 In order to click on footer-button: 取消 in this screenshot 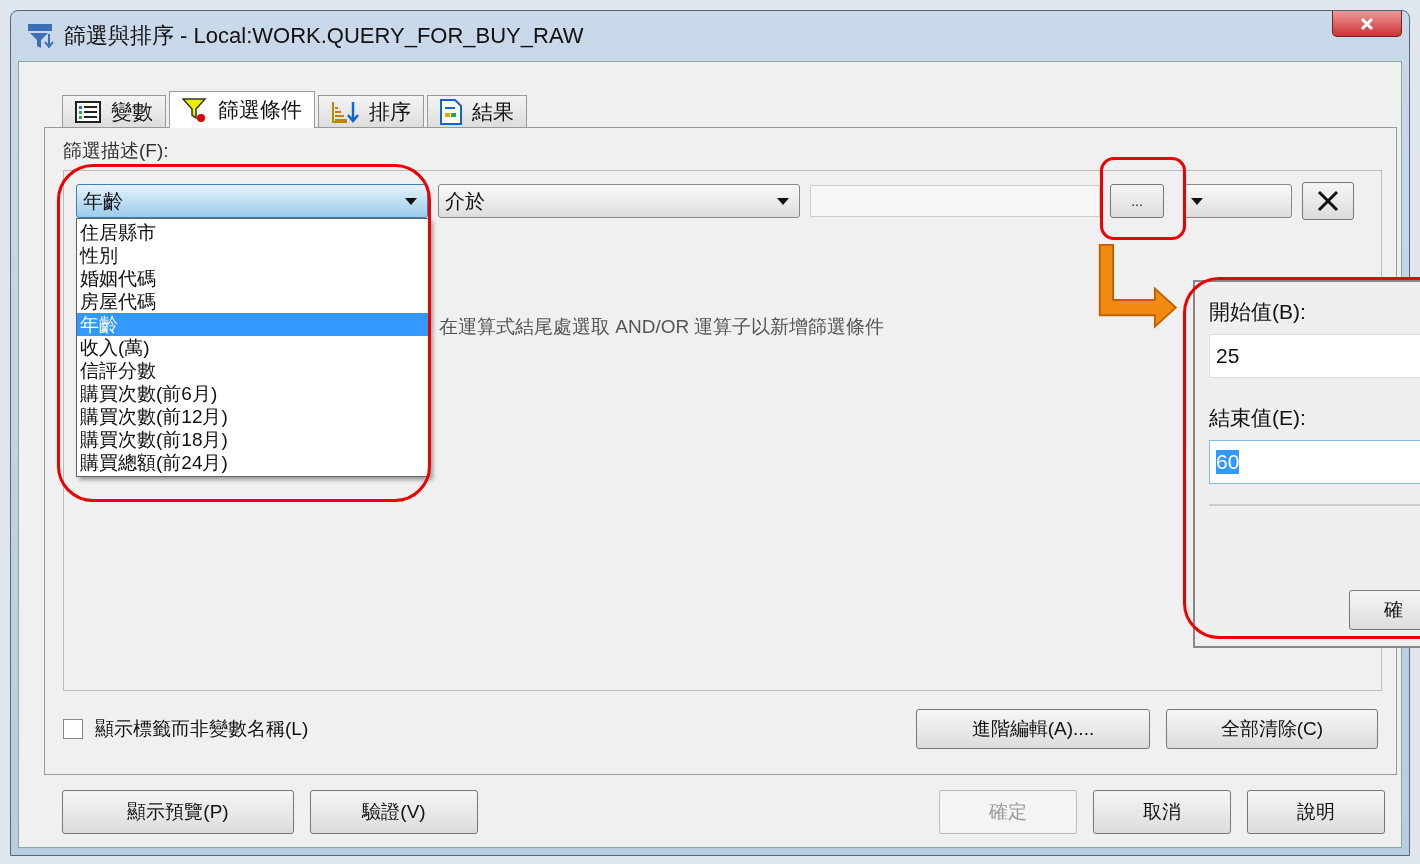, I will do `click(1162, 812)`.